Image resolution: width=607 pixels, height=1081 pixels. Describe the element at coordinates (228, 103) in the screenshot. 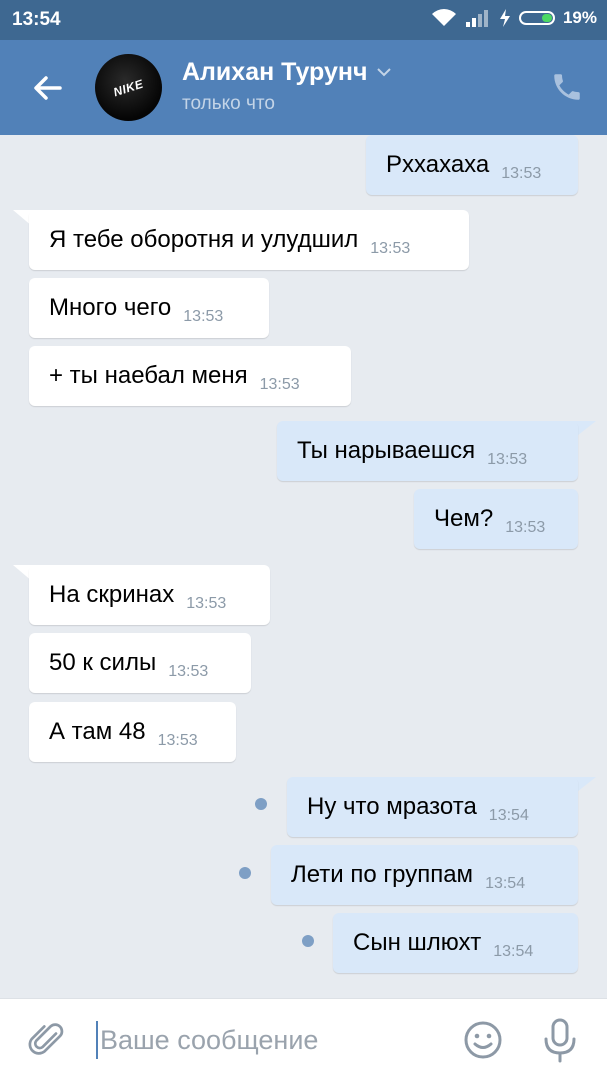

I see `contact-status: только что` at that location.